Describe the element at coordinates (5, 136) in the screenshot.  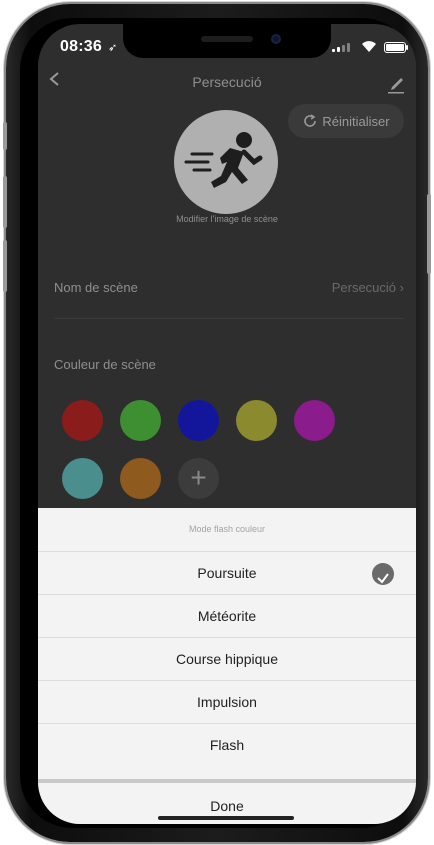
I see `mute-switch` at that location.